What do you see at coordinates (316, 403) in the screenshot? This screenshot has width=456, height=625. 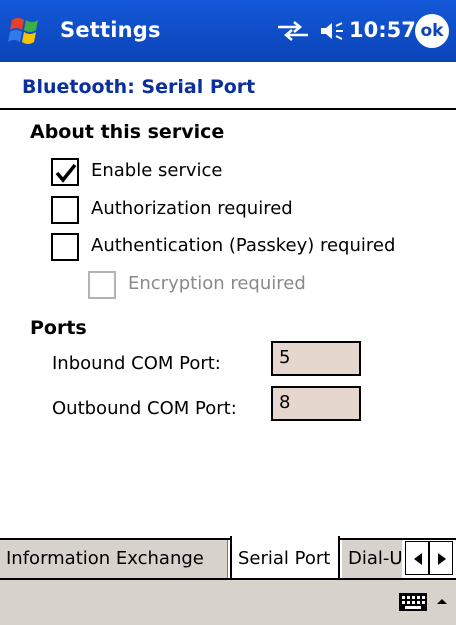 I see `outbound-port-field: 8` at bounding box center [316, 403].